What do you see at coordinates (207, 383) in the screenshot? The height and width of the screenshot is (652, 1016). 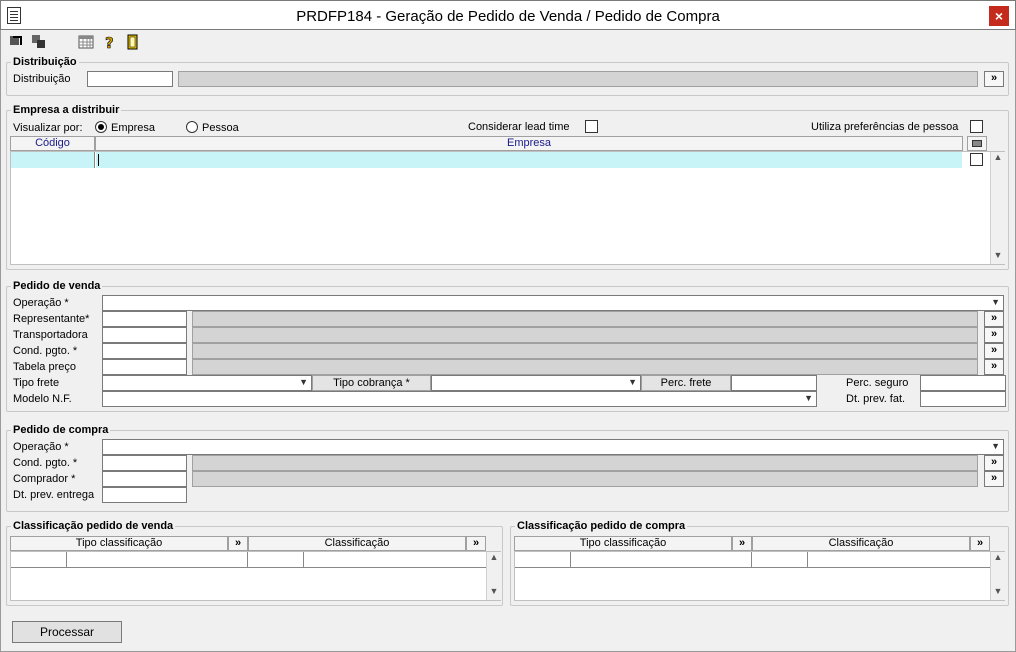 I see `tipo-frete-select: ▼` at bounding box center [207, 383].